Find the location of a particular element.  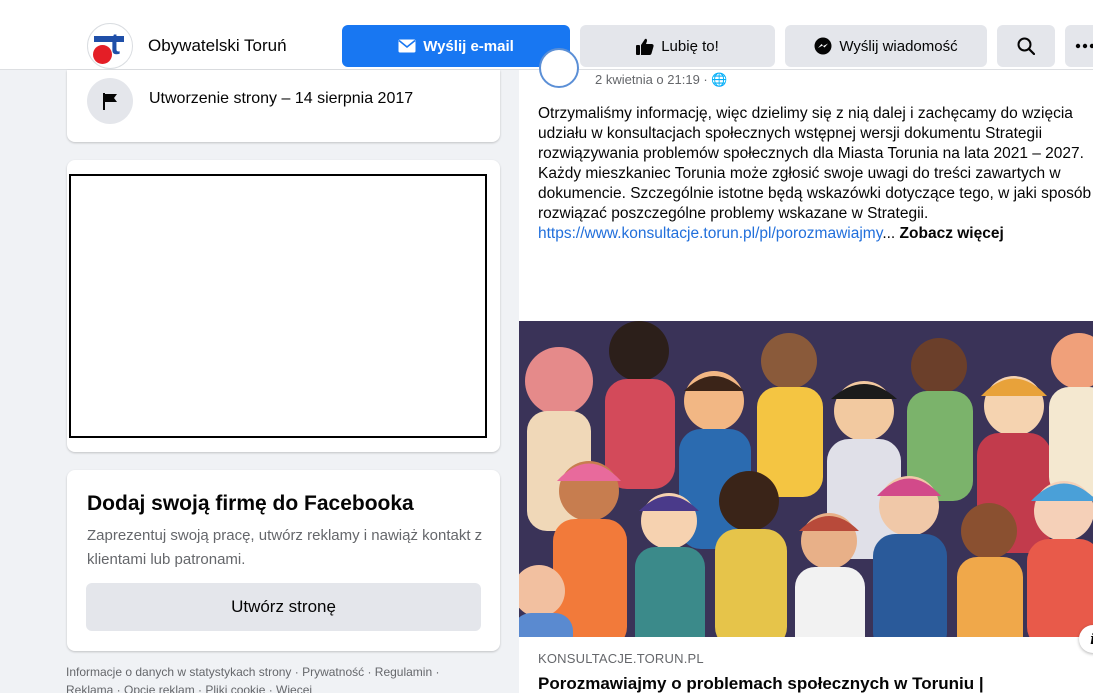

post-author-avatar is located at coordinates (559, 68).